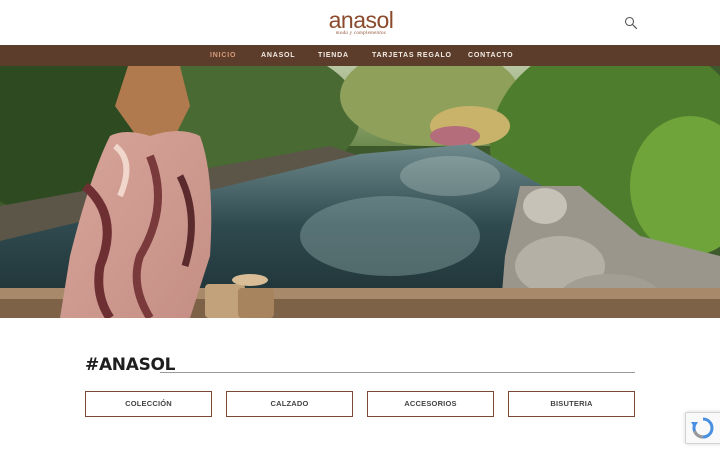 The height and width of the screenshot is (450, 720). I want to click on category-button-bisuteria: BISUTERIA, so click(571, 404).